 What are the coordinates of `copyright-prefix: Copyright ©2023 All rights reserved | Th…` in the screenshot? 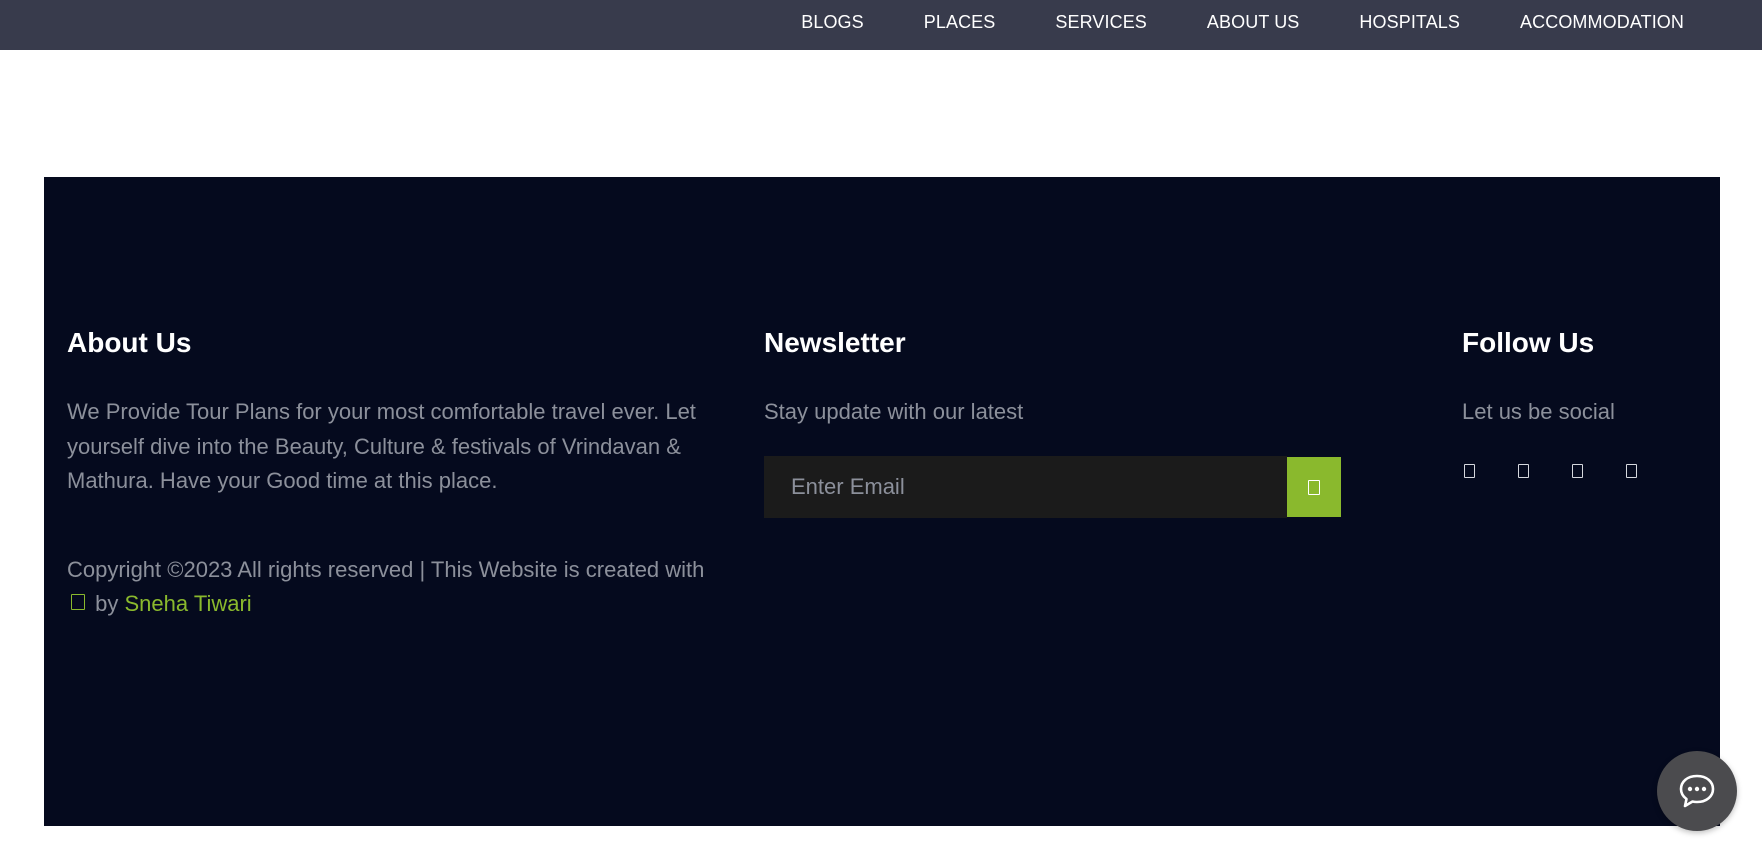 It's located at (386, 569).